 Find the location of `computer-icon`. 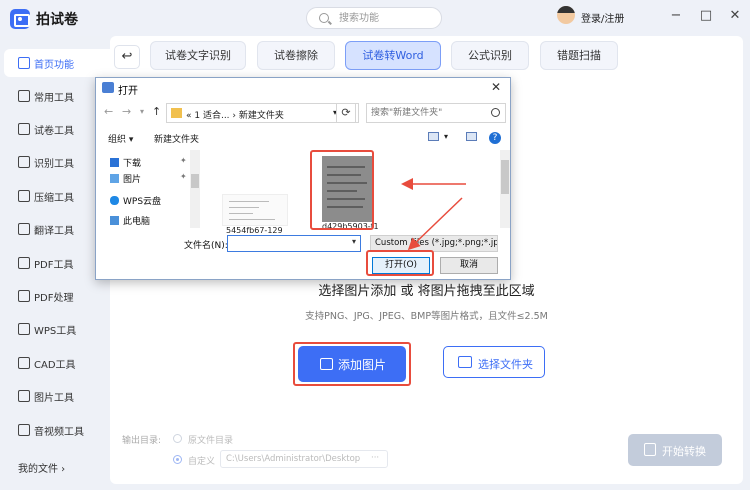

computer-icon is located at coordinates (114, 220).